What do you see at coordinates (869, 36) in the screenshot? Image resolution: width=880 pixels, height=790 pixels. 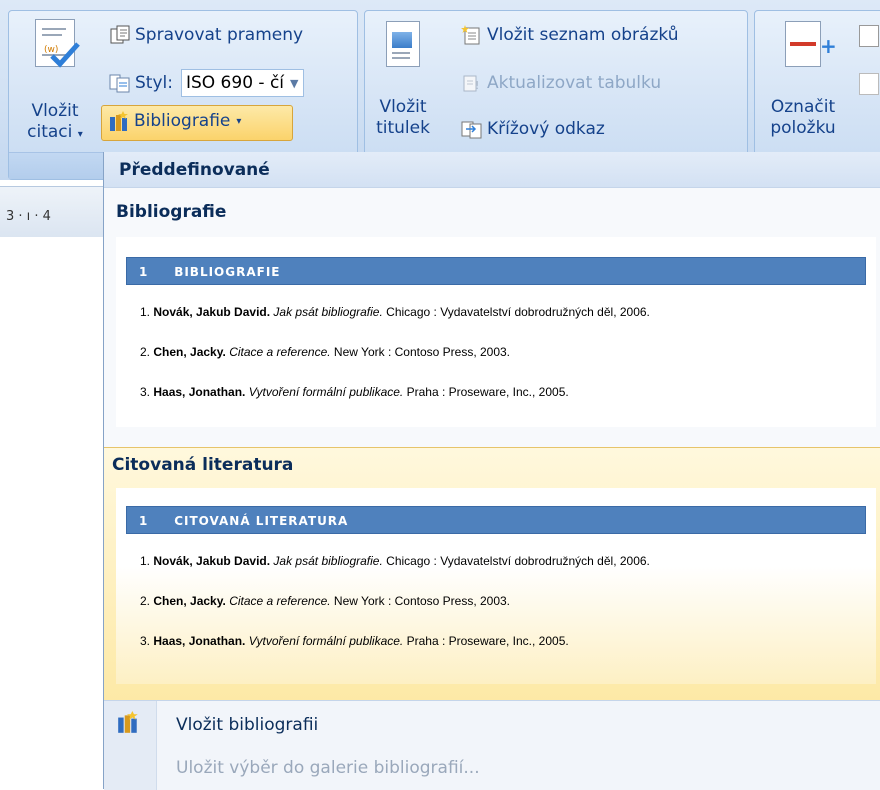 I see `index-icon-partial` at bounding box center [869, 36].